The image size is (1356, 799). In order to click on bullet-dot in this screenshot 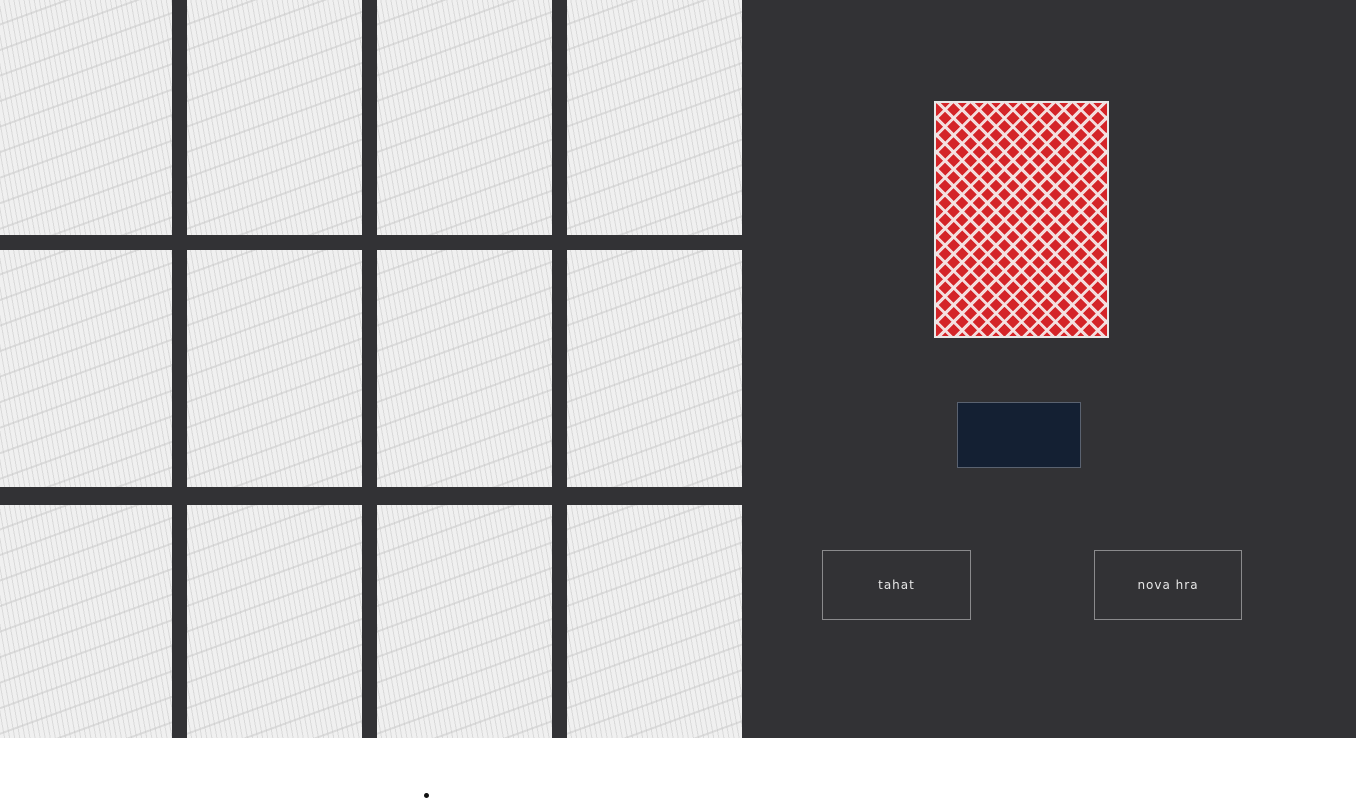, I will do `click(426, 795)`.